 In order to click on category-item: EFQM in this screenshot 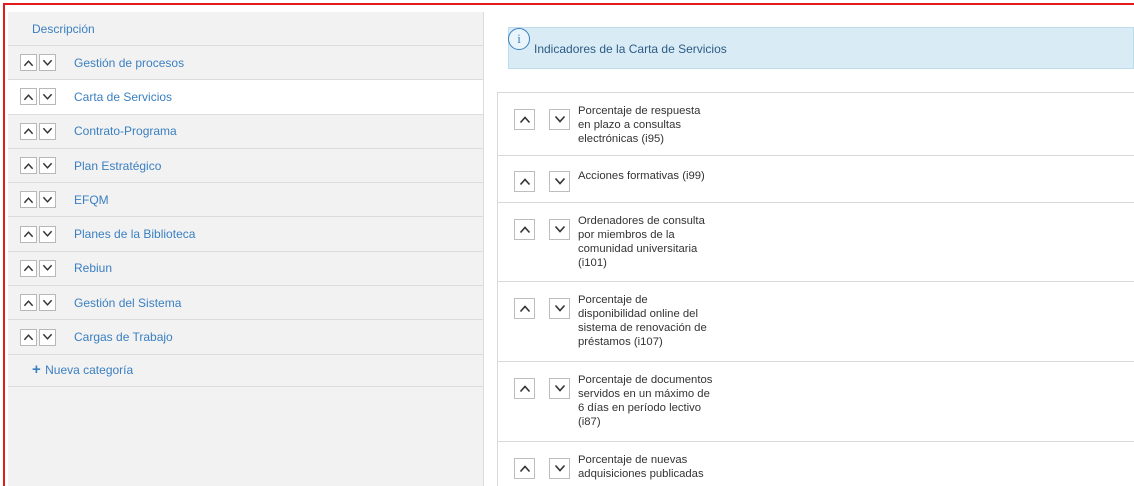, I will do `click(245, 200)`.